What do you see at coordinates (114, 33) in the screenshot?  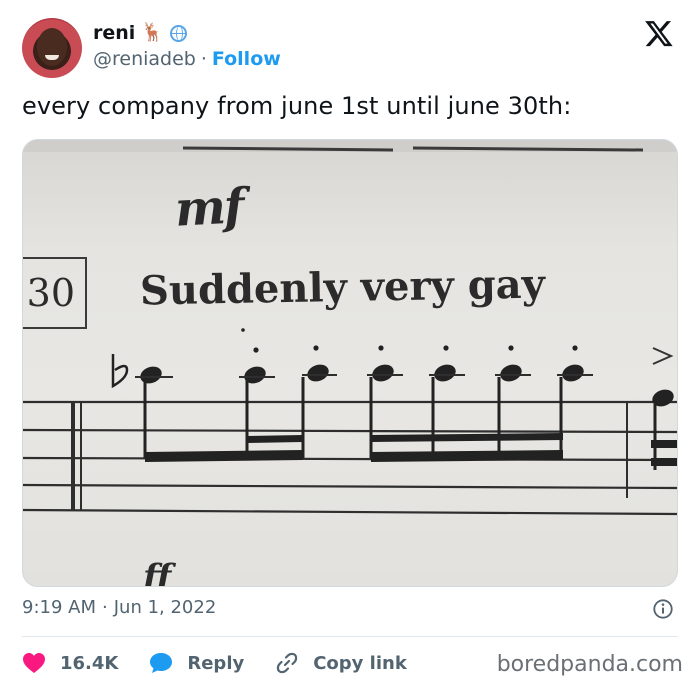 I see `author-name: reni` at bounding box center [114, 33].